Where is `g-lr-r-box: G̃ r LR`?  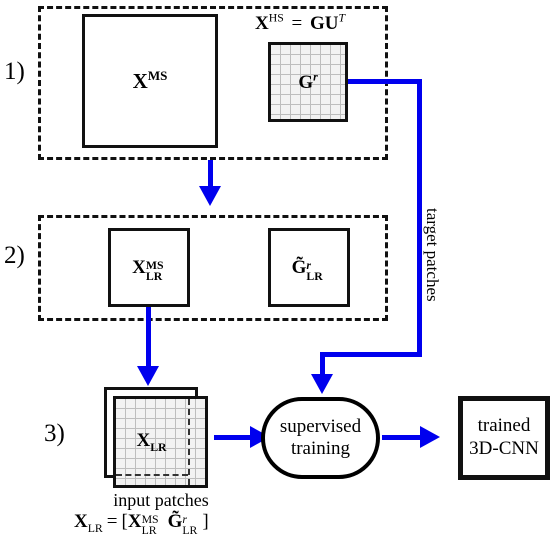
g-lr-r-box: G̃ r LR is located at coordinates (309, 267).